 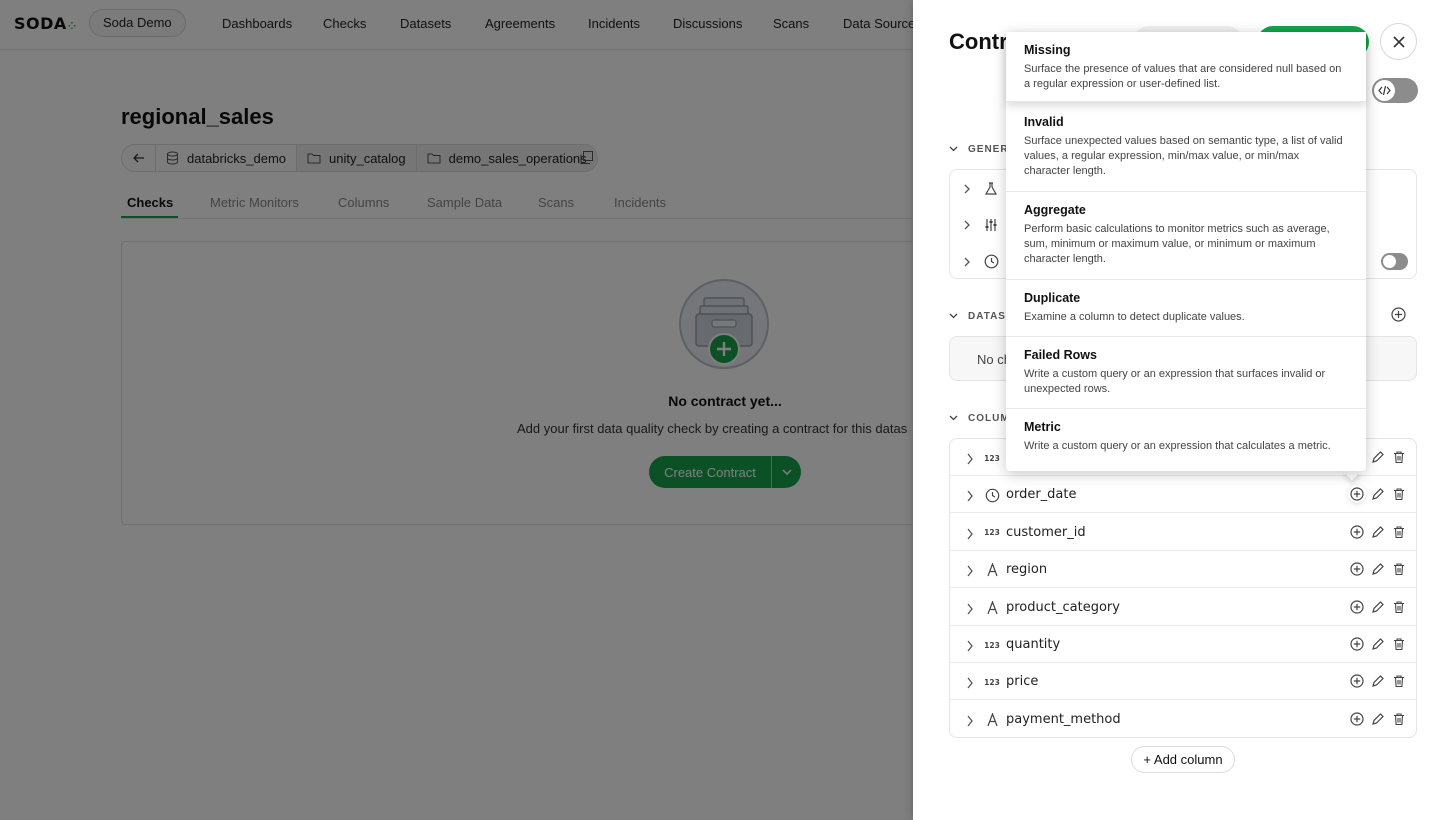 What do you see at coordinates (1041, 495) in the screenshot?
I see `column-name: order_date` at bounding box center [1041, 495].